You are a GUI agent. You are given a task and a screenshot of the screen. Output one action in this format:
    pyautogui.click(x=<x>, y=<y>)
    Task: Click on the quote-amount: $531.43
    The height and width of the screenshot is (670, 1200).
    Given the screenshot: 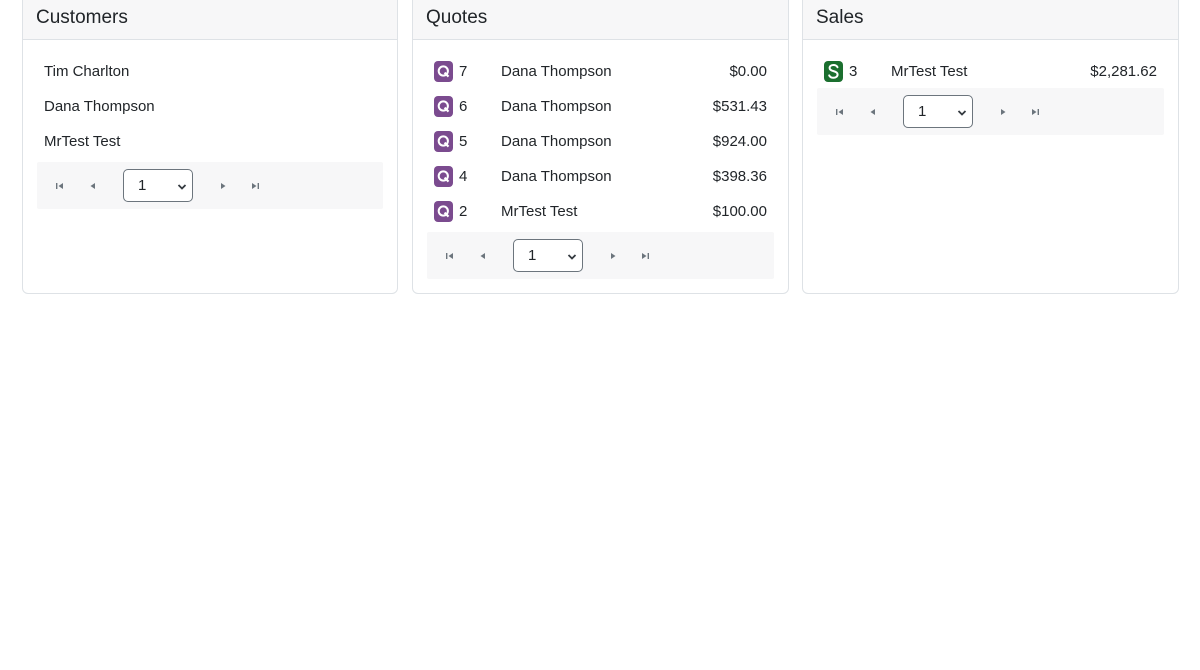 What is the action you would take?
    pyautogui.click(x=739, y=106)
    